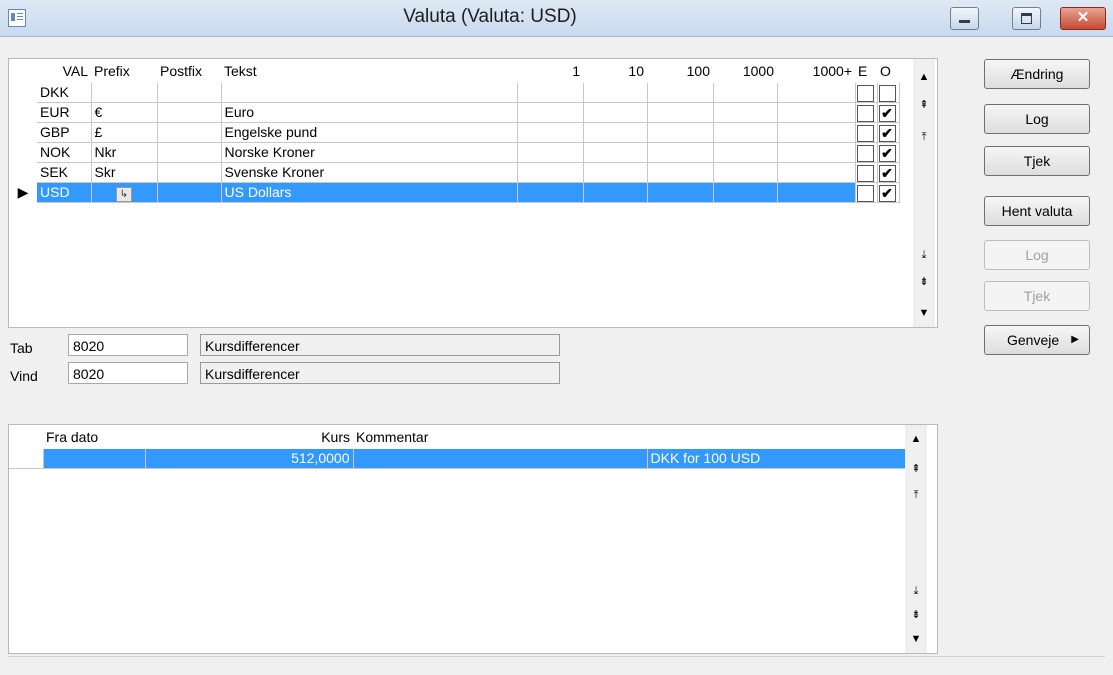 The width and height of the screenshot is (1113, 675). Describe the element at coordinates (888, 71) in the screenshot. I see `col-header-o: O` at that location.